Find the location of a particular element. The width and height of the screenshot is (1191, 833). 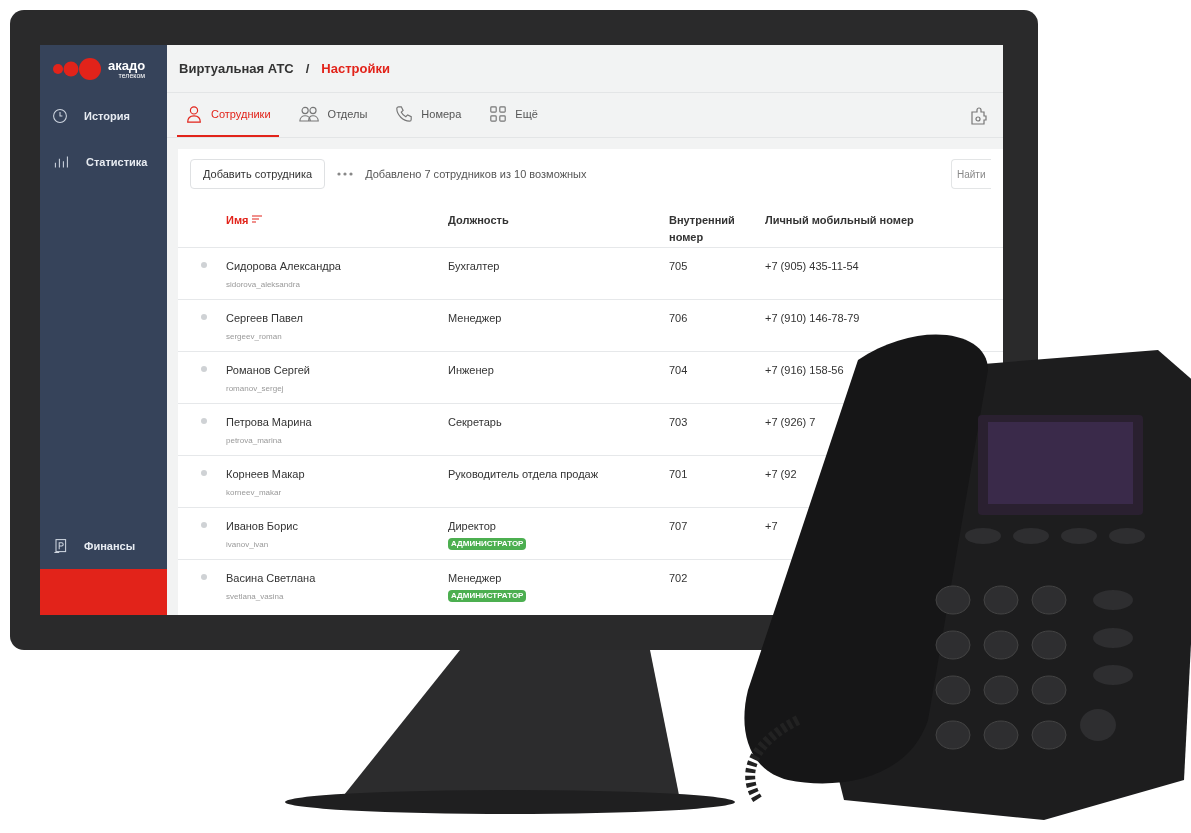

employee-name: Васина Светлана is located at coordinates (337, 578).